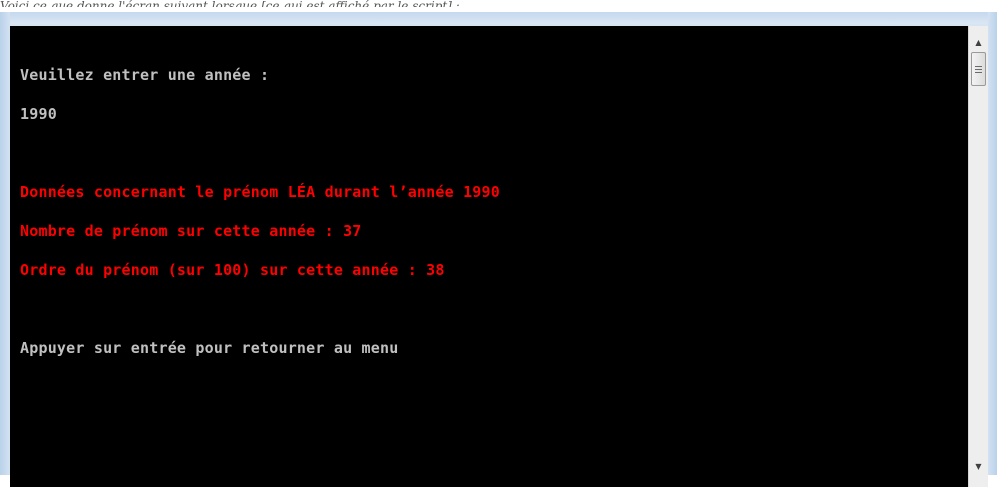 This screenshot has height=487, width=997. What do you see at coordinates (5, 243) in the screenshot?
I see `window-frame-left` at bounding box center [5, 243].